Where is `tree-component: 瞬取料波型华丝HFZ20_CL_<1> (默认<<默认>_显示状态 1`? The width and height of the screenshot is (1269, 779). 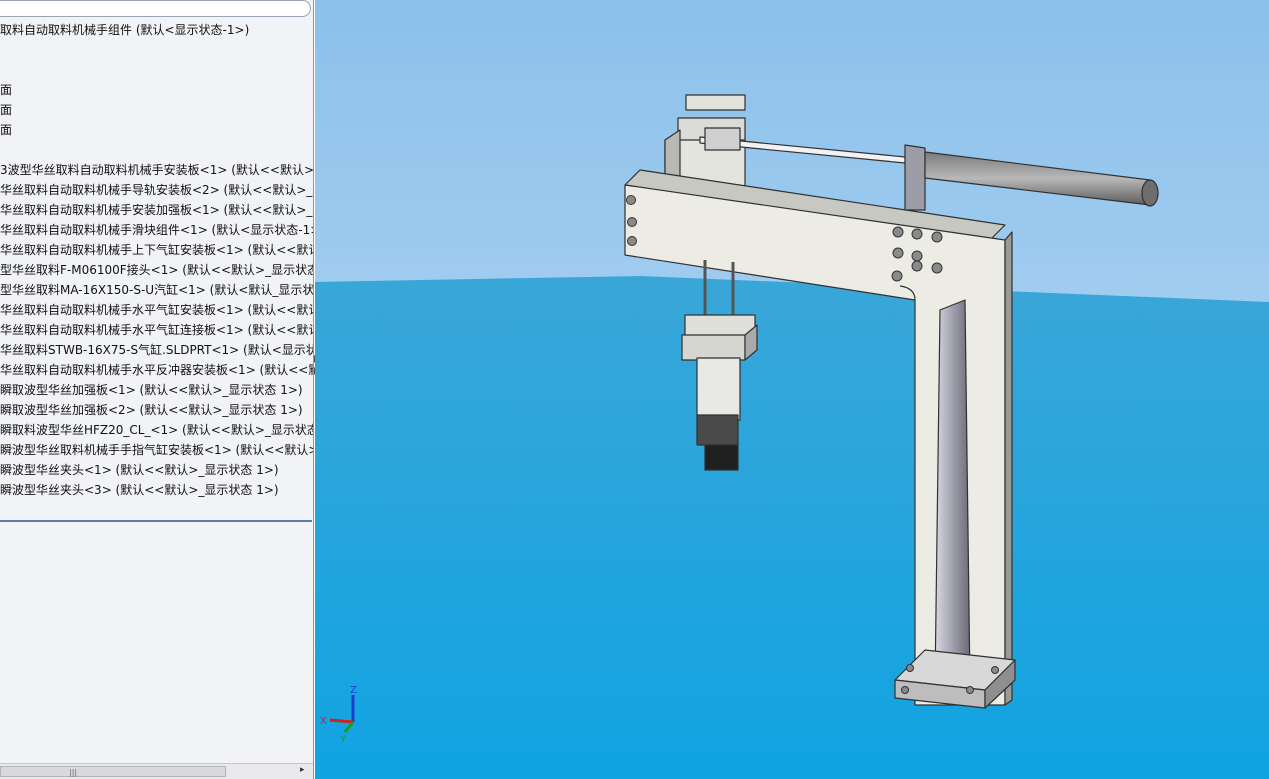
tree-component: 瞬取料波型华丝HFZ20_CL_<1> (默认<<默认>_显示状态 1 is located at coordinates (156, 430).